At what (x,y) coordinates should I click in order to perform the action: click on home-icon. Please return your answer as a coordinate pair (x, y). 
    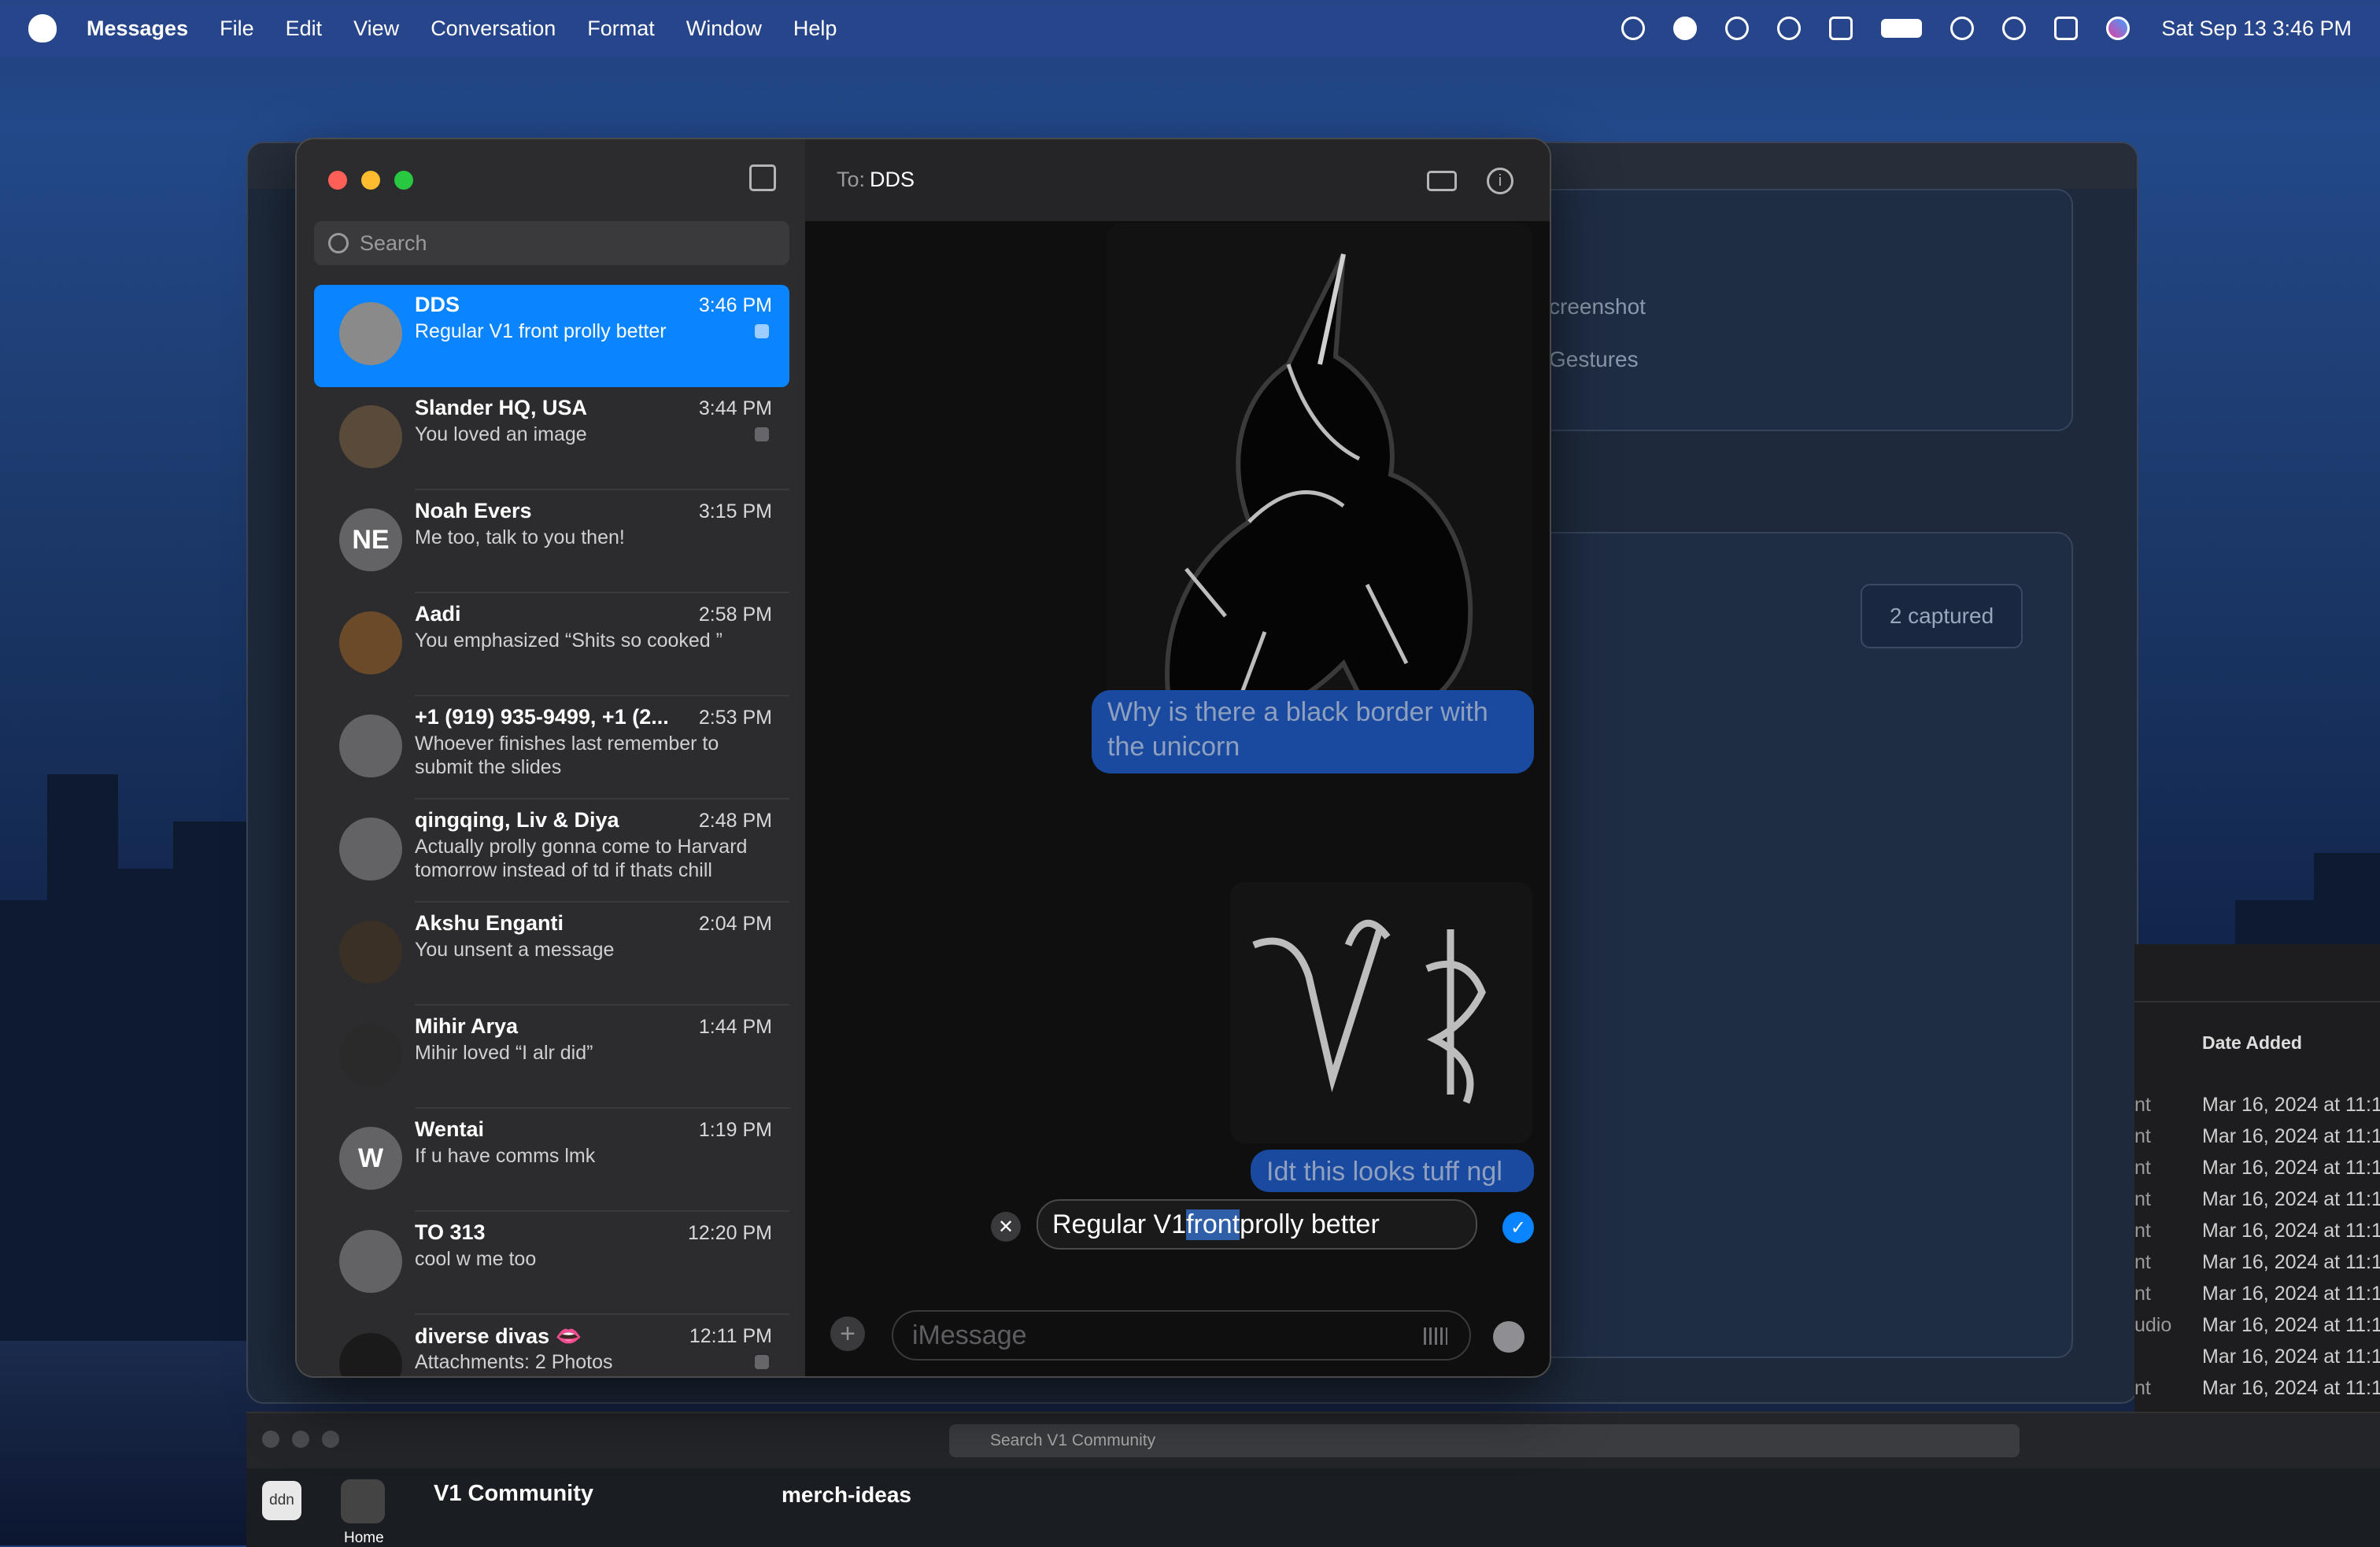
    Looking at the image, I should click on (363, 1501).